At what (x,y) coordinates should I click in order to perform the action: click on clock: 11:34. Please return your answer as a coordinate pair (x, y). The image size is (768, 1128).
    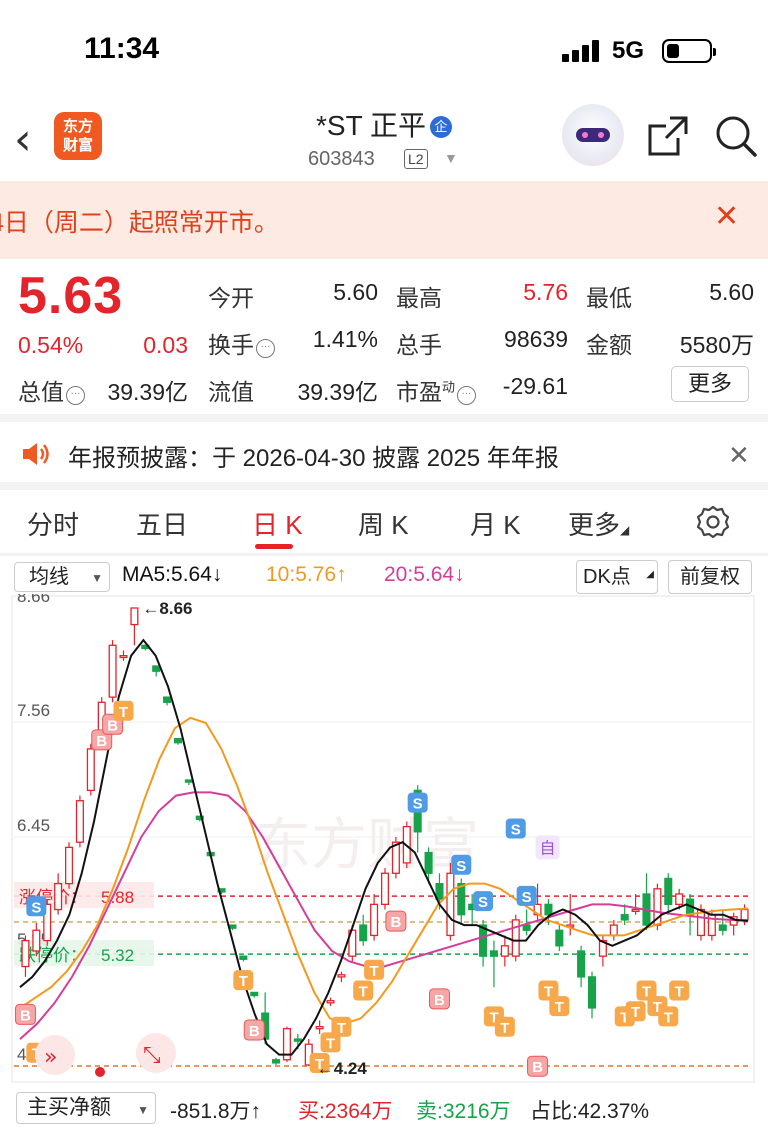
    Looking at the image, I should click on (122, 48).